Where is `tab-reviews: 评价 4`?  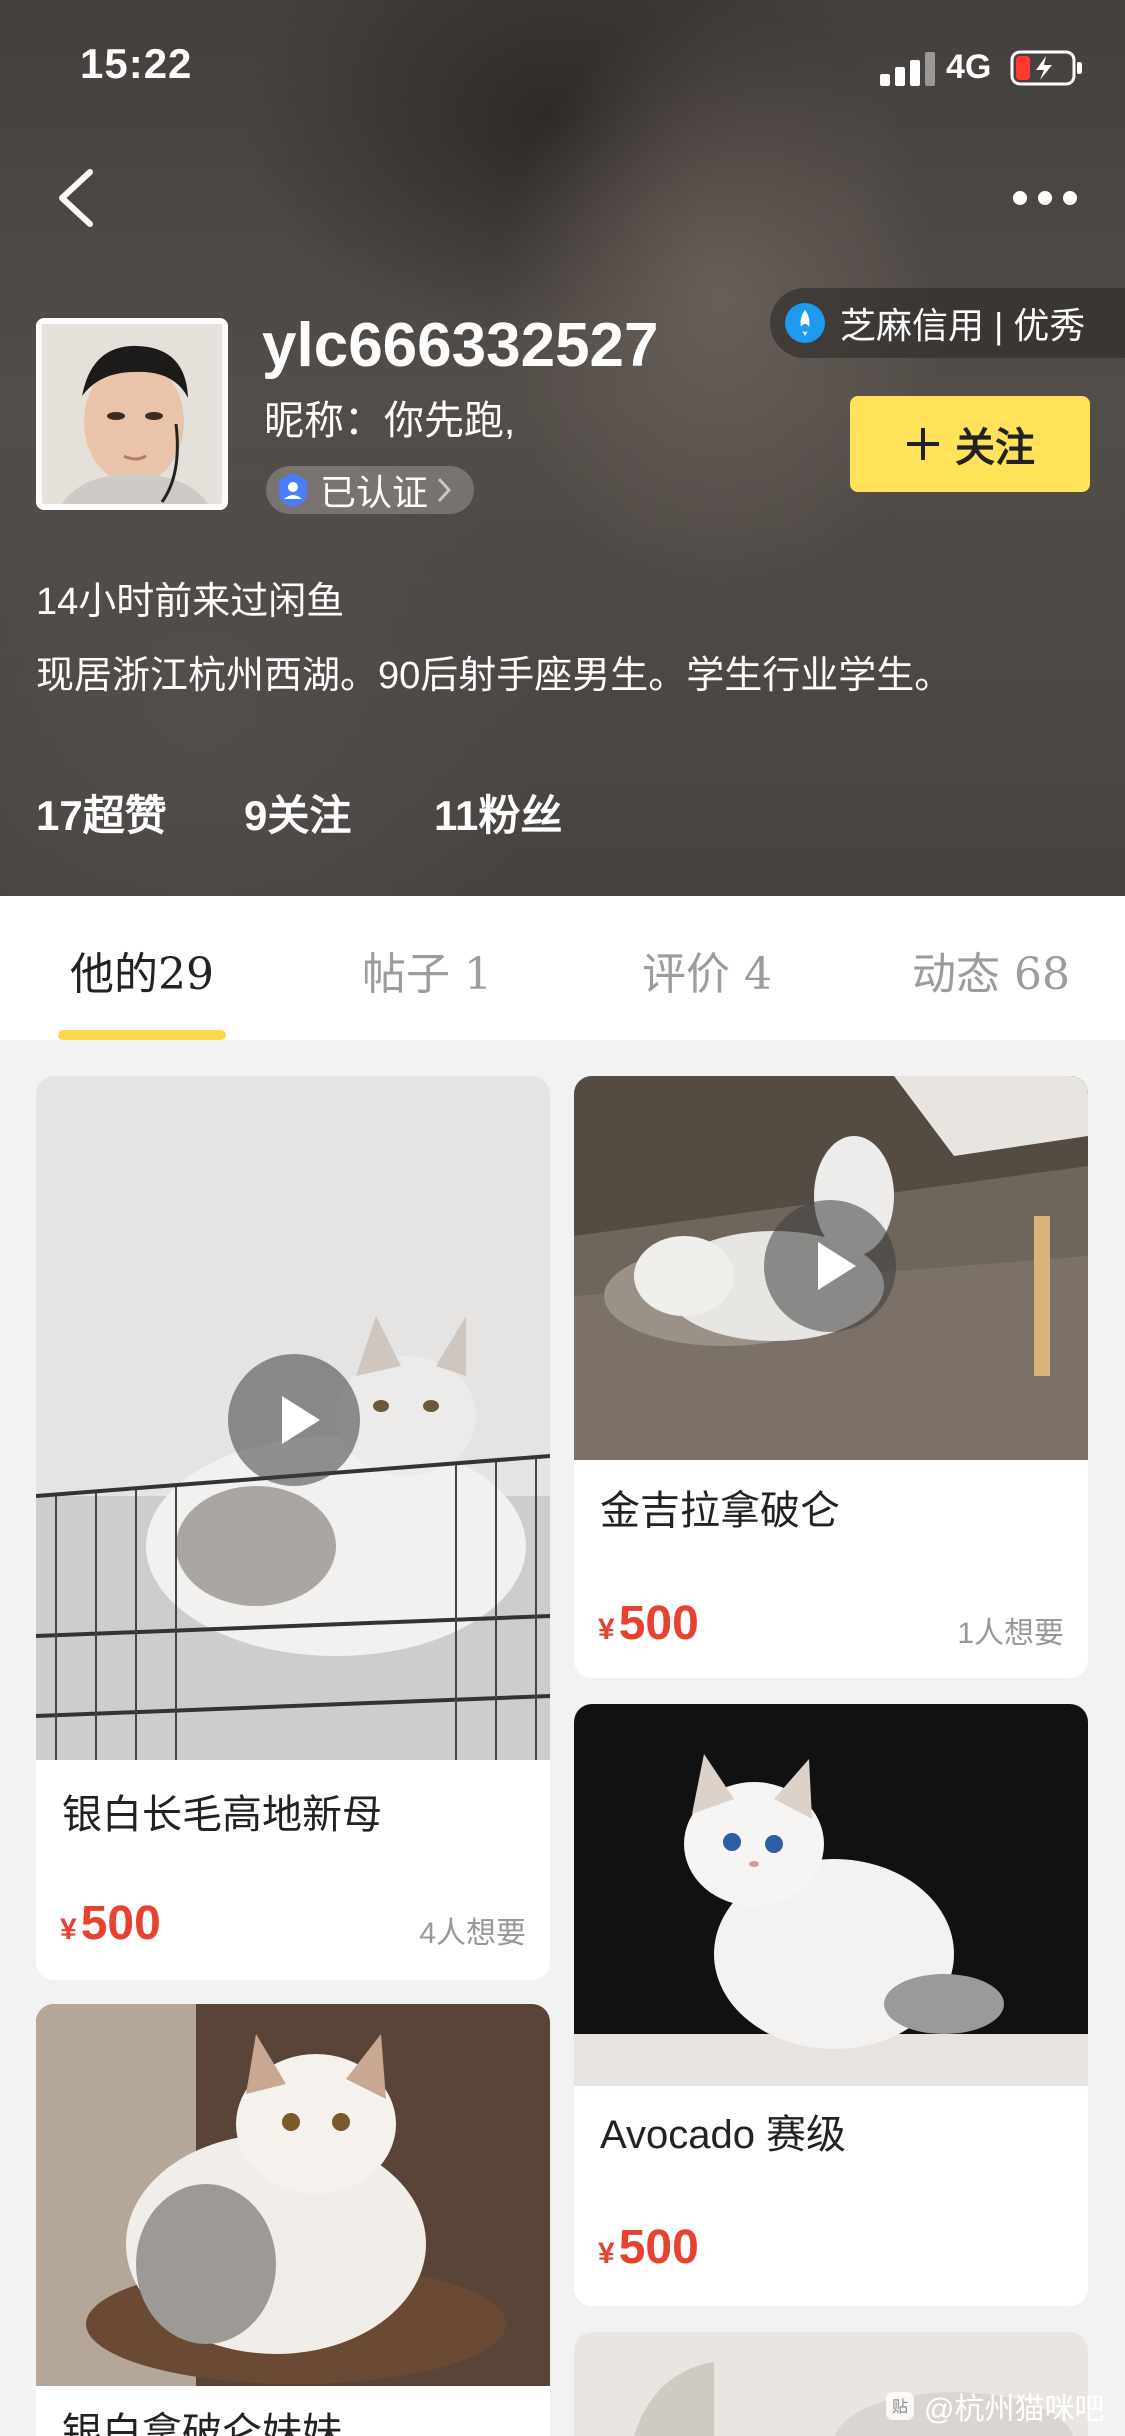 tab-reviews: 评价 4 is located at coordinates (707, 970).